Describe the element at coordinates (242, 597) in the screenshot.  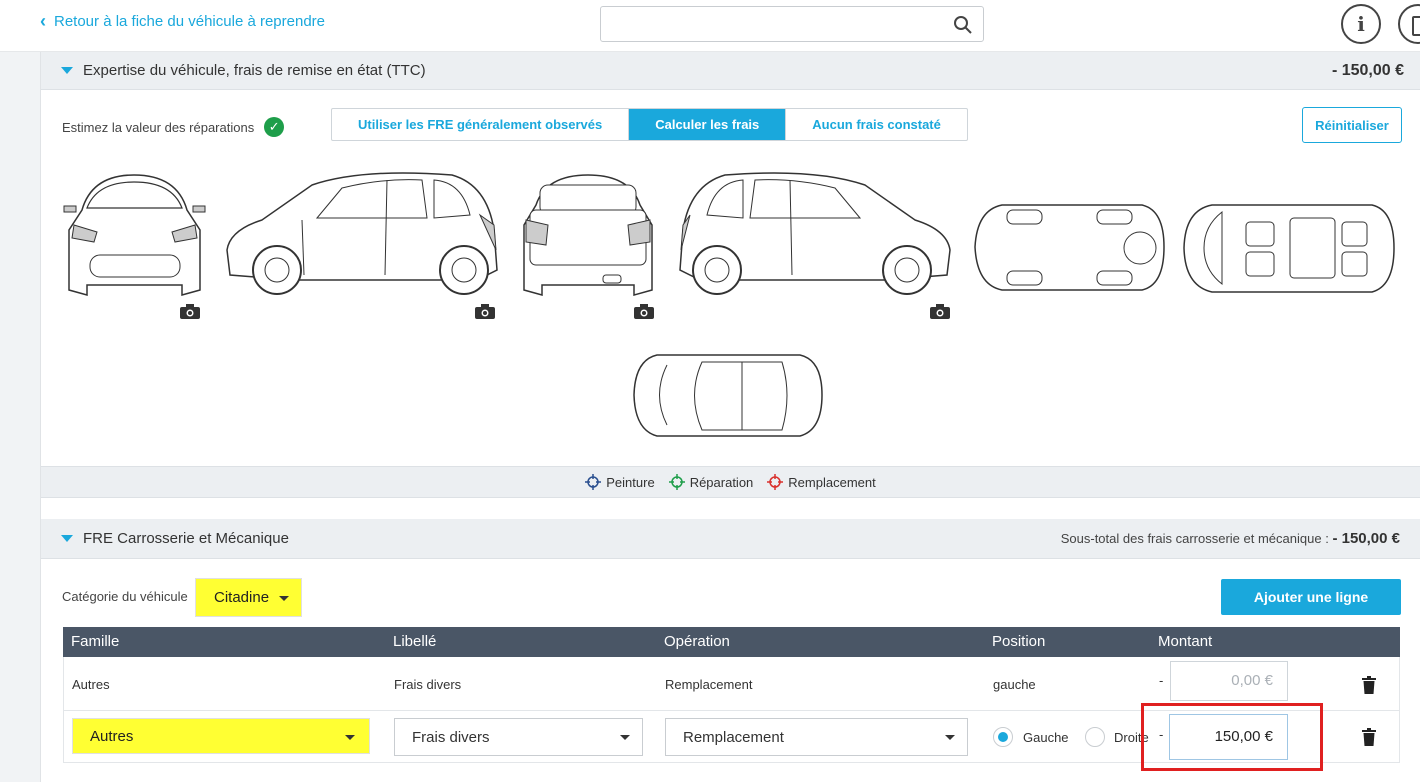
I see `category-value: Citadine` at that location.